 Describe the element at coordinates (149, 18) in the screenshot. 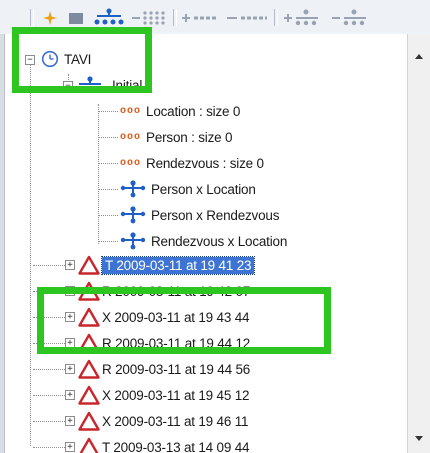

I see `dot-grid-icon` at that location.